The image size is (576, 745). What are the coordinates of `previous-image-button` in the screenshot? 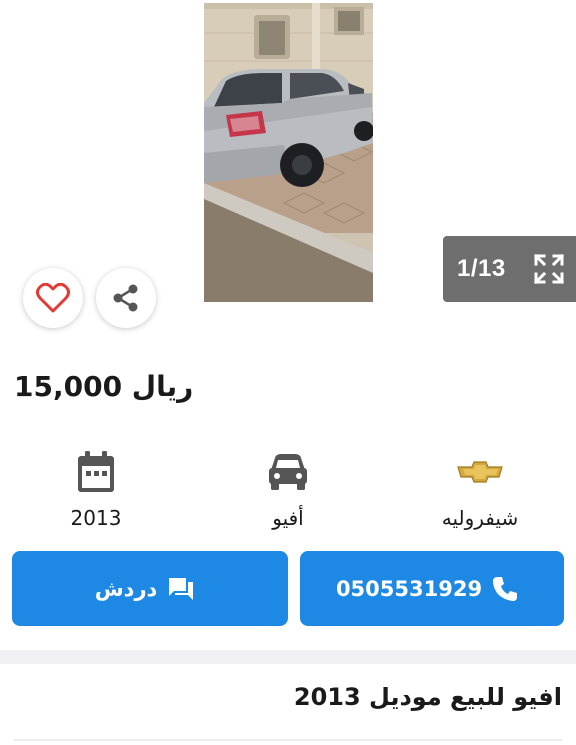 It's located at (48, 136).